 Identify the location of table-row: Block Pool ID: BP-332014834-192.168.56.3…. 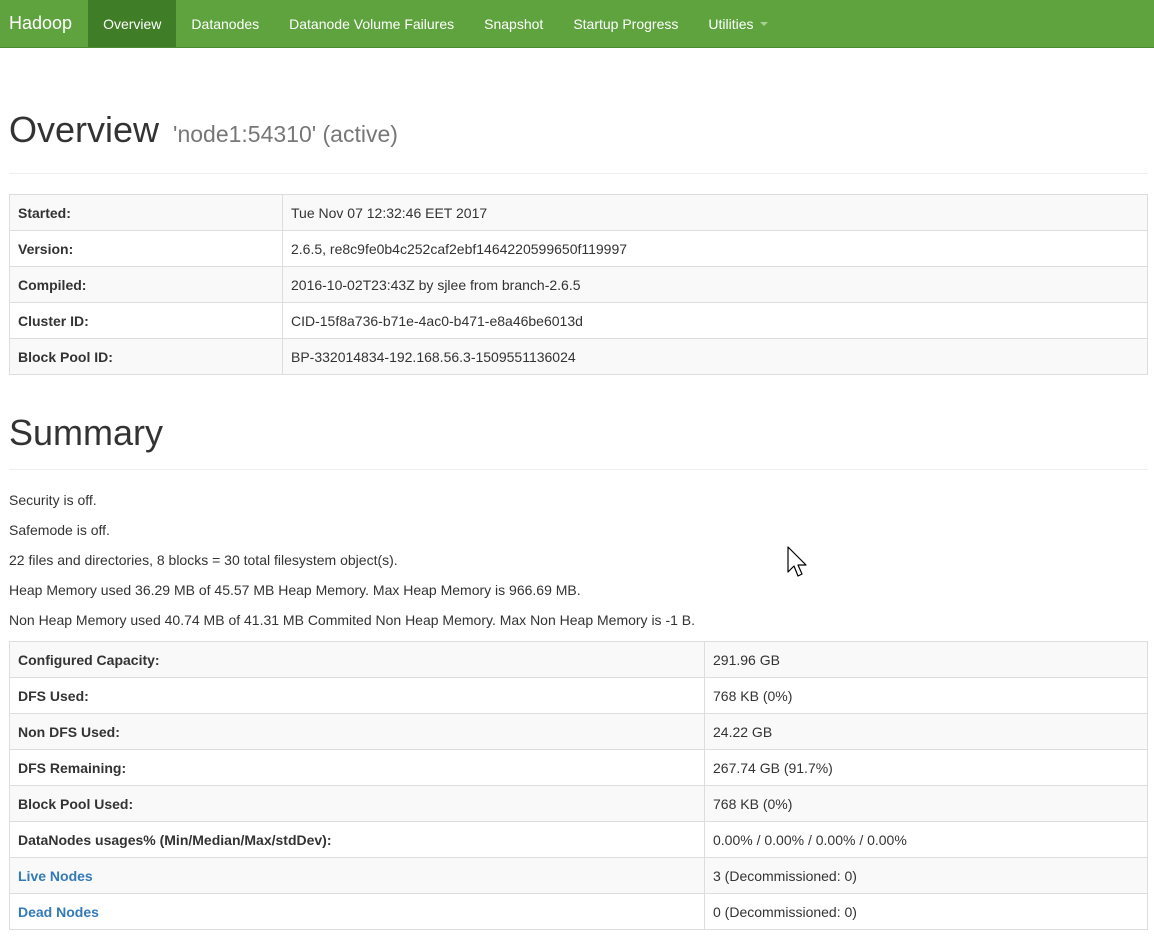
(578, 356).